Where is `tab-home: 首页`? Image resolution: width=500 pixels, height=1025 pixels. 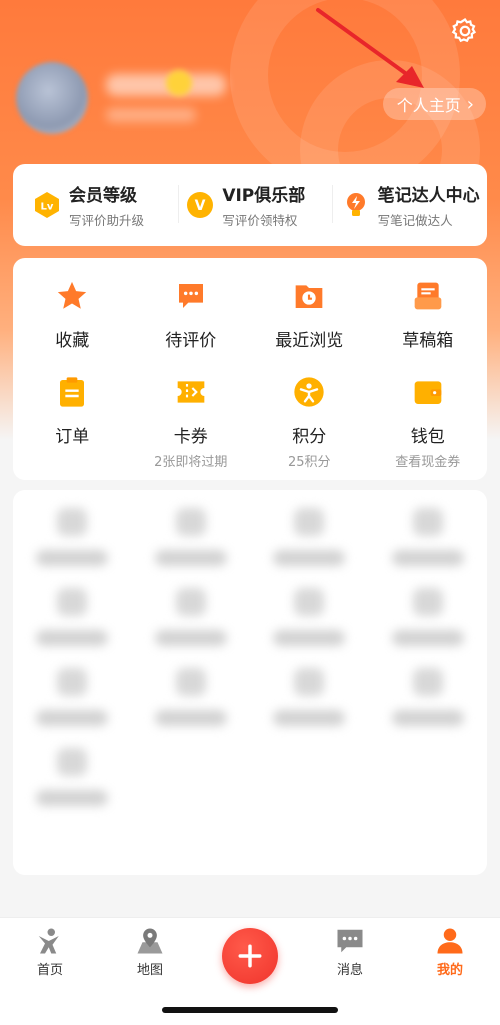
tab-home: 首页 is located at coordinates (50, 952).